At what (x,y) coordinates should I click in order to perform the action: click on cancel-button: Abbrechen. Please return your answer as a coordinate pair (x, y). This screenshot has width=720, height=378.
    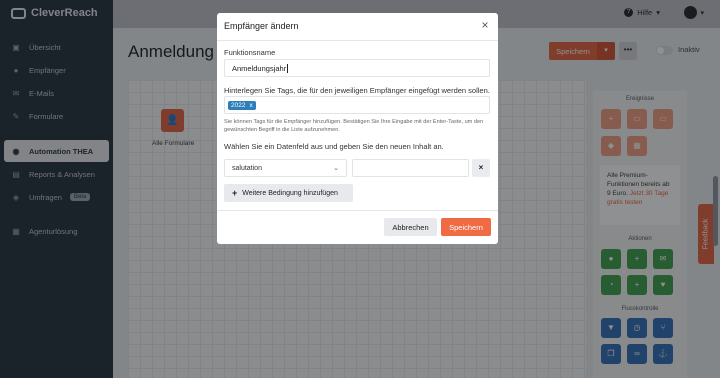
    Looking at the image, I should click on (410, 227).